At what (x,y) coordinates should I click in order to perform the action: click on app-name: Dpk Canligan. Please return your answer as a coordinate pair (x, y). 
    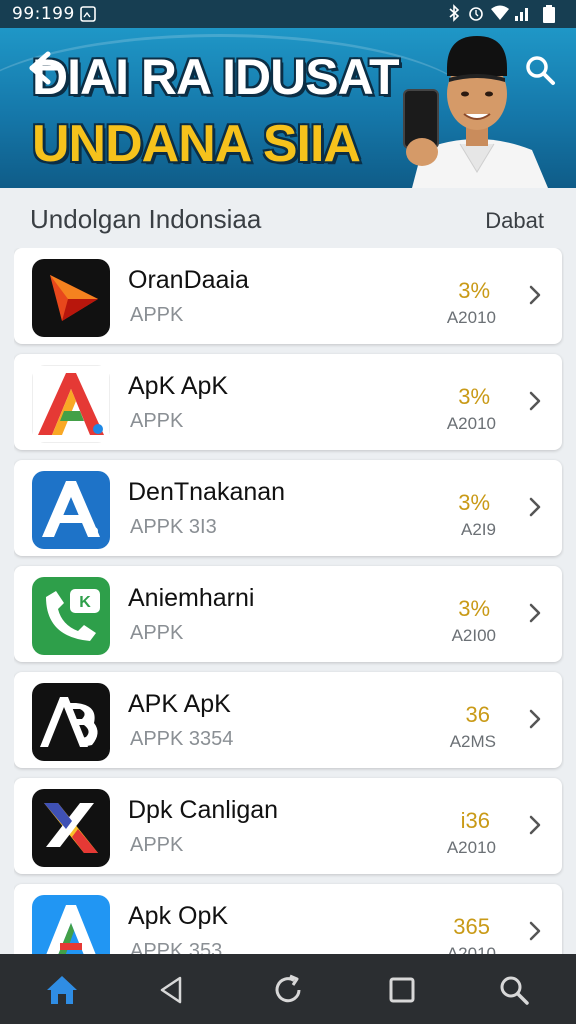
    Looking at the image, I should click on (203, 810).